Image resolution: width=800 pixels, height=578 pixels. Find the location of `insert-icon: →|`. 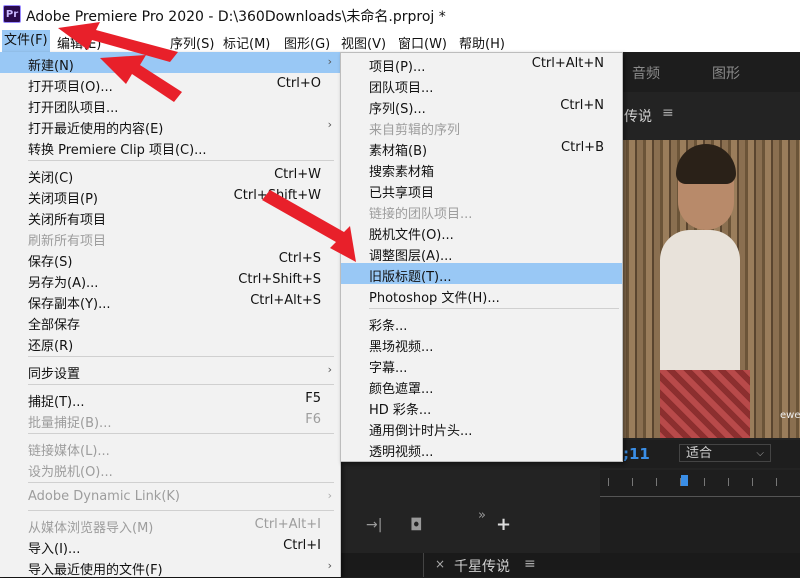

insert-icon: →| is located at coordinates (374, 525).